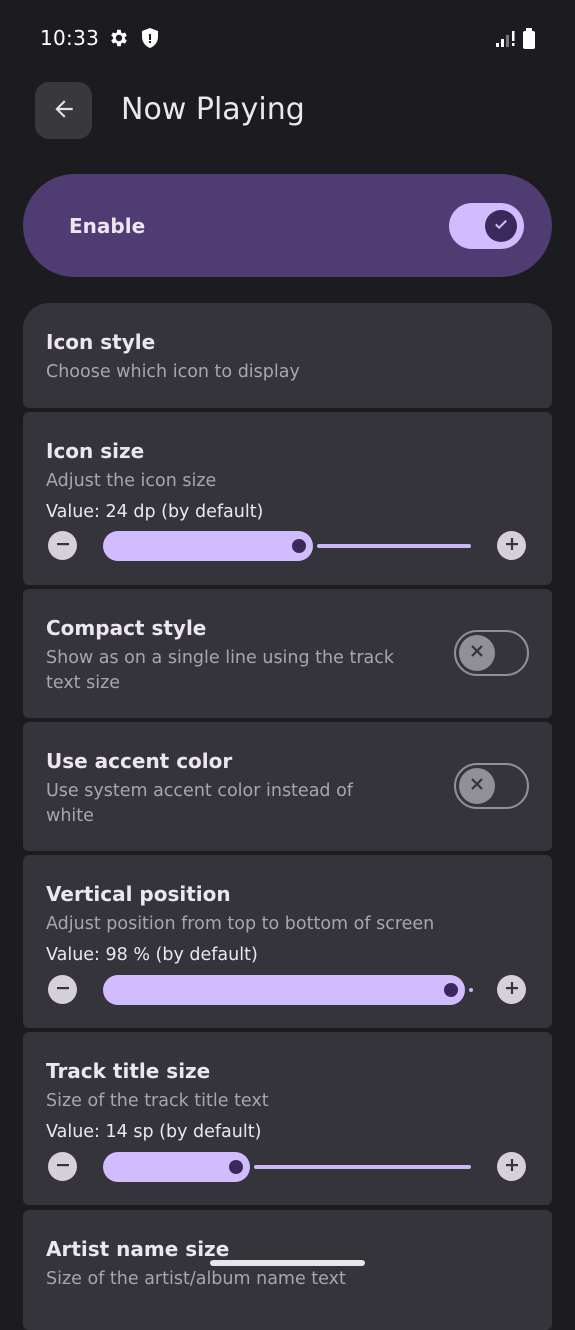 The image size is (575, 1330). What do you see at coordinates (152, 955) in the screenshot?
I see `item-value: Value: 98 % (by default)` at bounding box center [152, 955].